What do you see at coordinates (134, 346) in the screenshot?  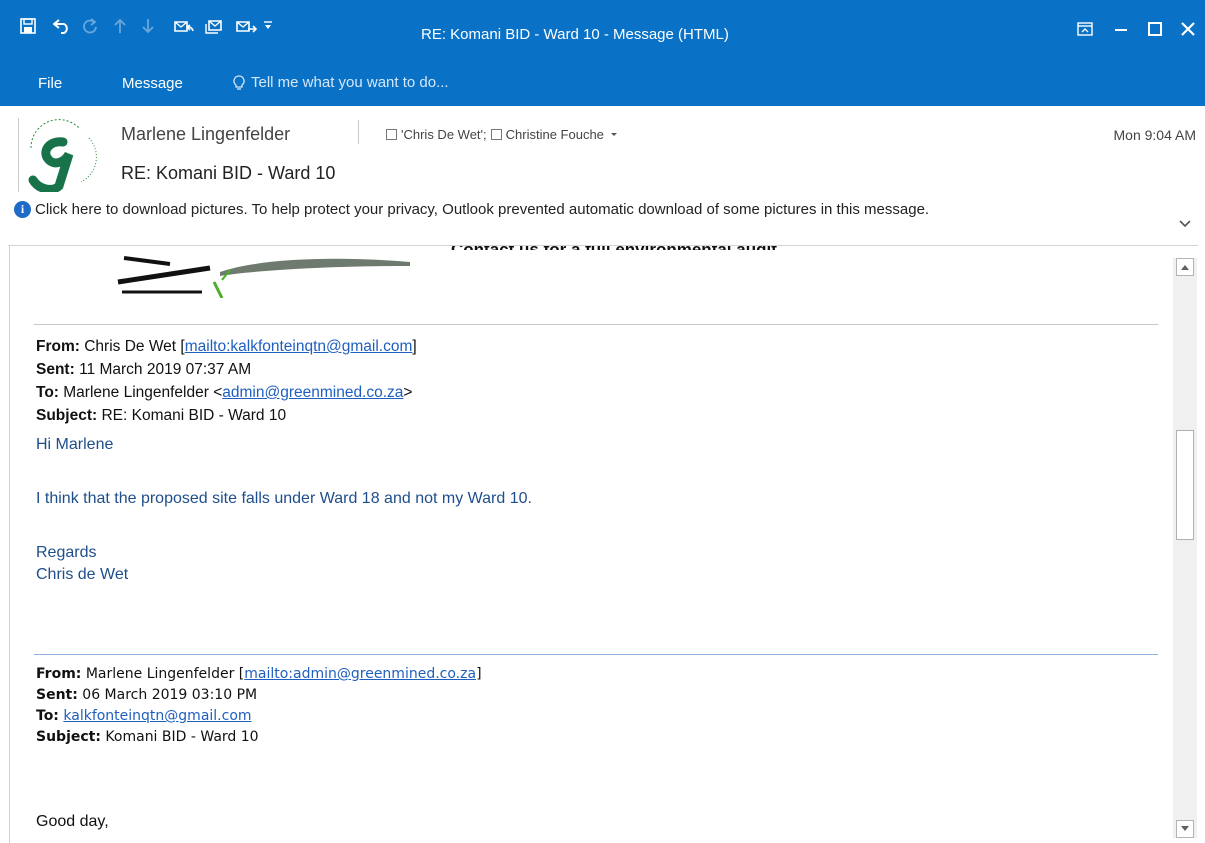 I see `from-name: Chris De Wet [` at bounding box center [134, 346].